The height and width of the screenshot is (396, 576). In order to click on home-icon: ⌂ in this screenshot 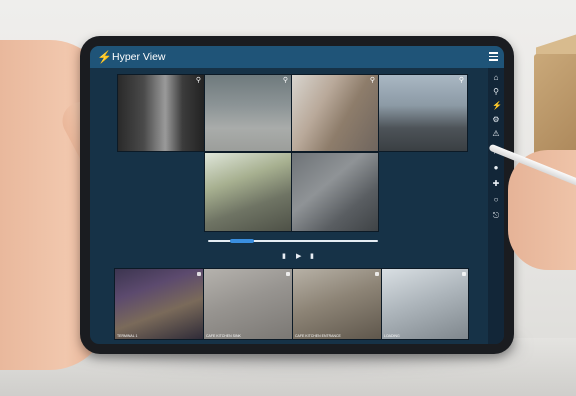, I will do `click(496, 78)`.